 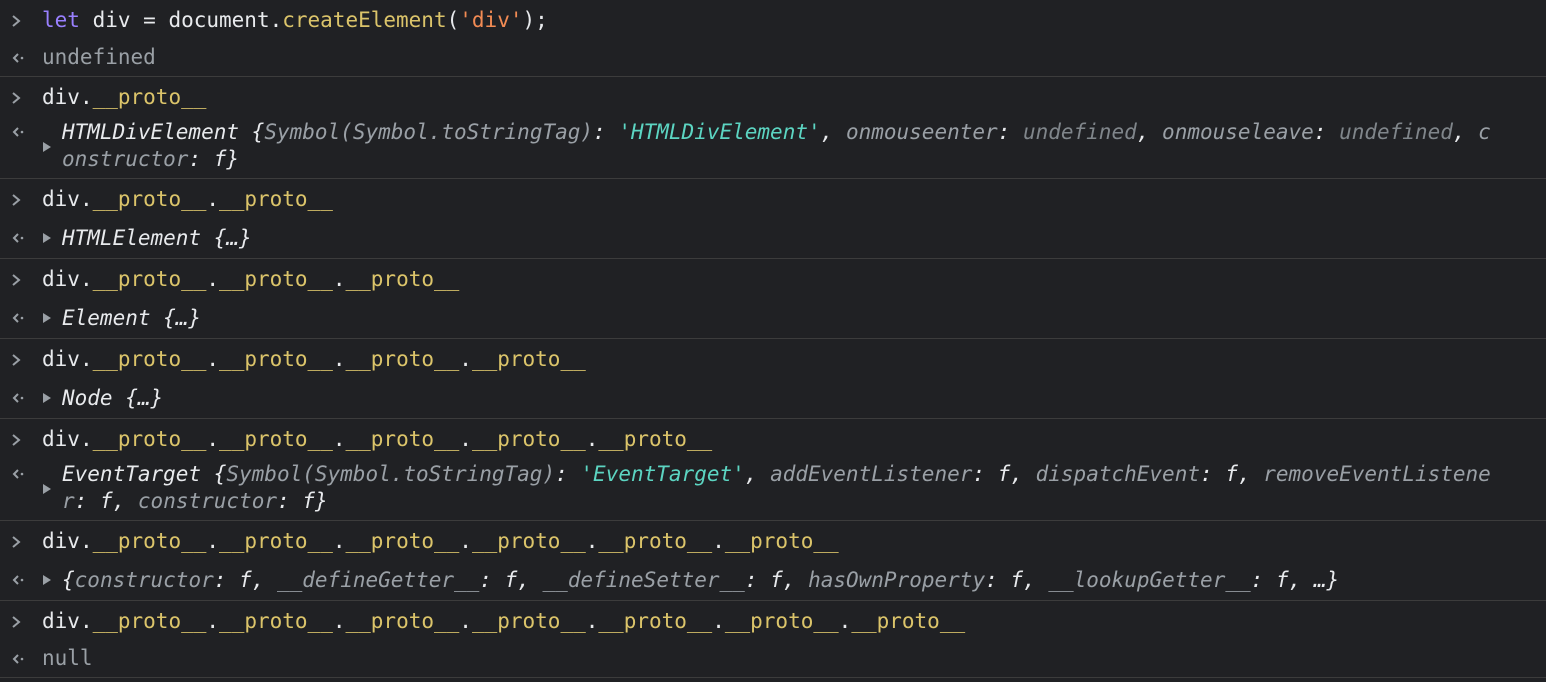 What do you see at coordinates (773, 658) in the screenshot?
I see `console-output-line: null` at bounding box center [773, 658].